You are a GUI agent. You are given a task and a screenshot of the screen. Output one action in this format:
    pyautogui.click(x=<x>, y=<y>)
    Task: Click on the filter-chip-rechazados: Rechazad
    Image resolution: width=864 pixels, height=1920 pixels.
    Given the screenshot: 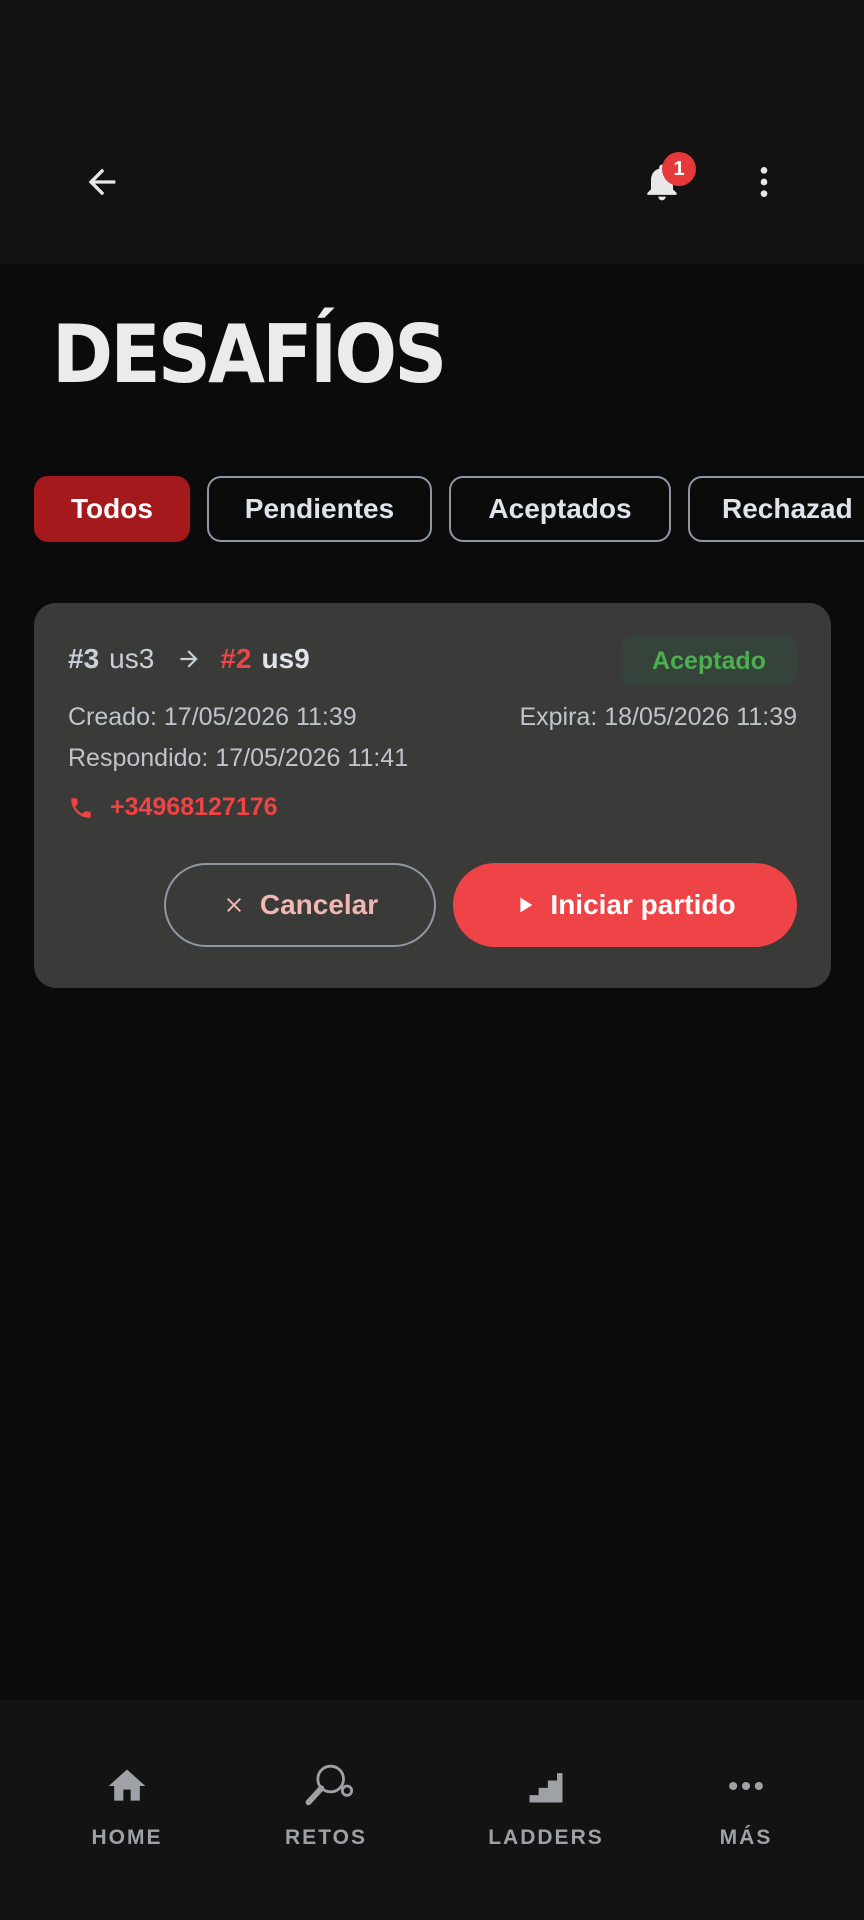 What is the action you would take?
    pyautogui.click(x=776, y=509)
    